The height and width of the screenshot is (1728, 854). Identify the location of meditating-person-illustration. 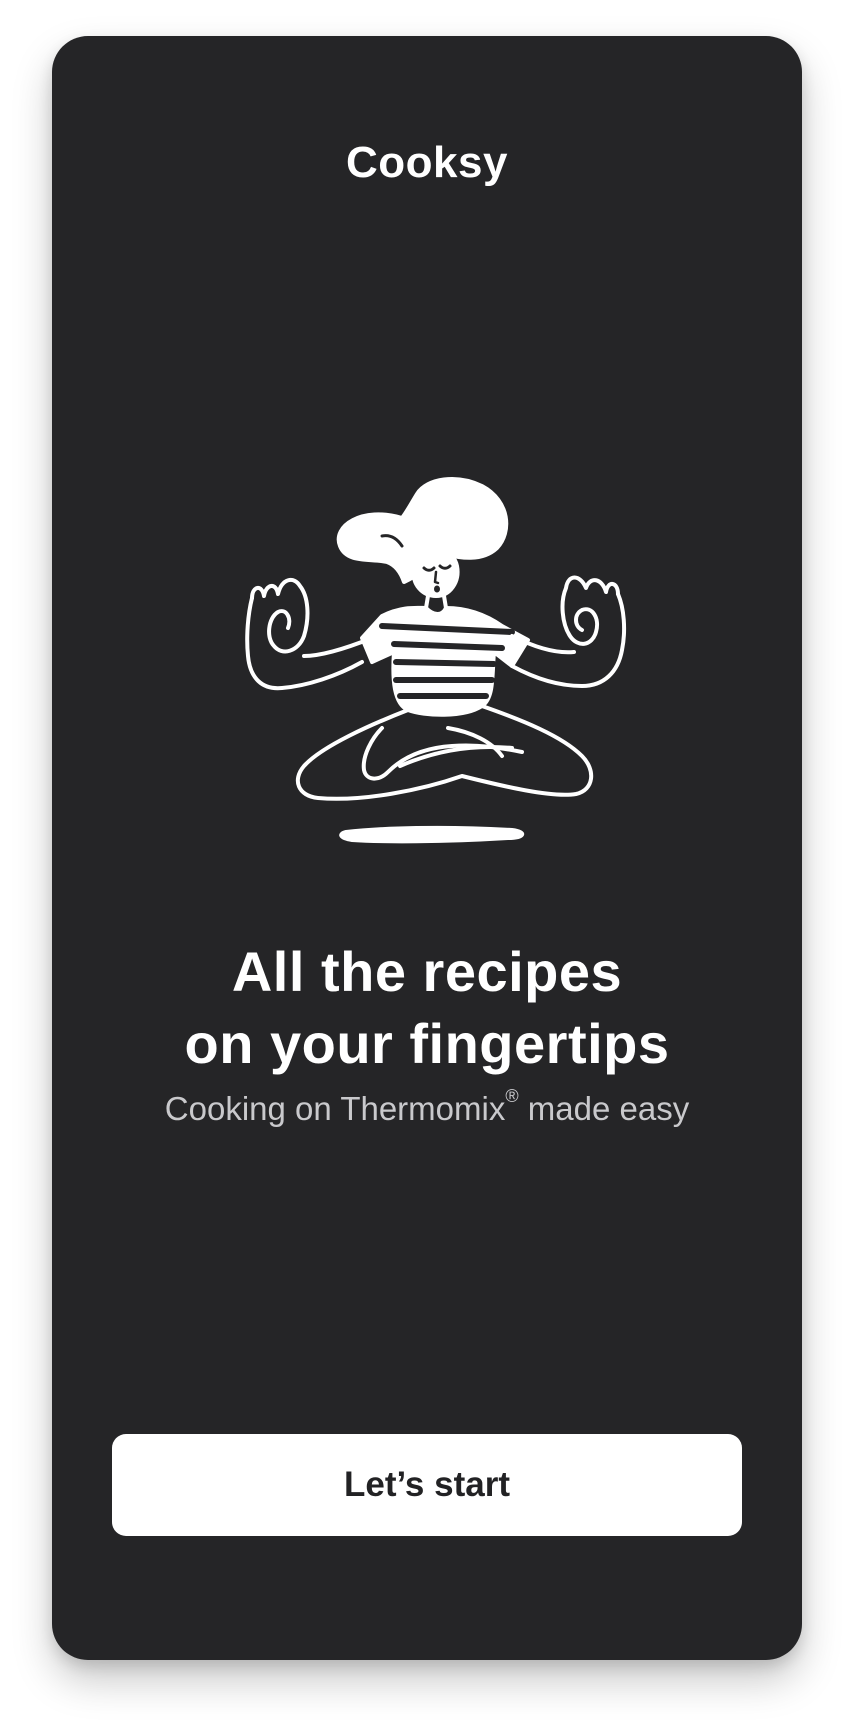
(436, 660).